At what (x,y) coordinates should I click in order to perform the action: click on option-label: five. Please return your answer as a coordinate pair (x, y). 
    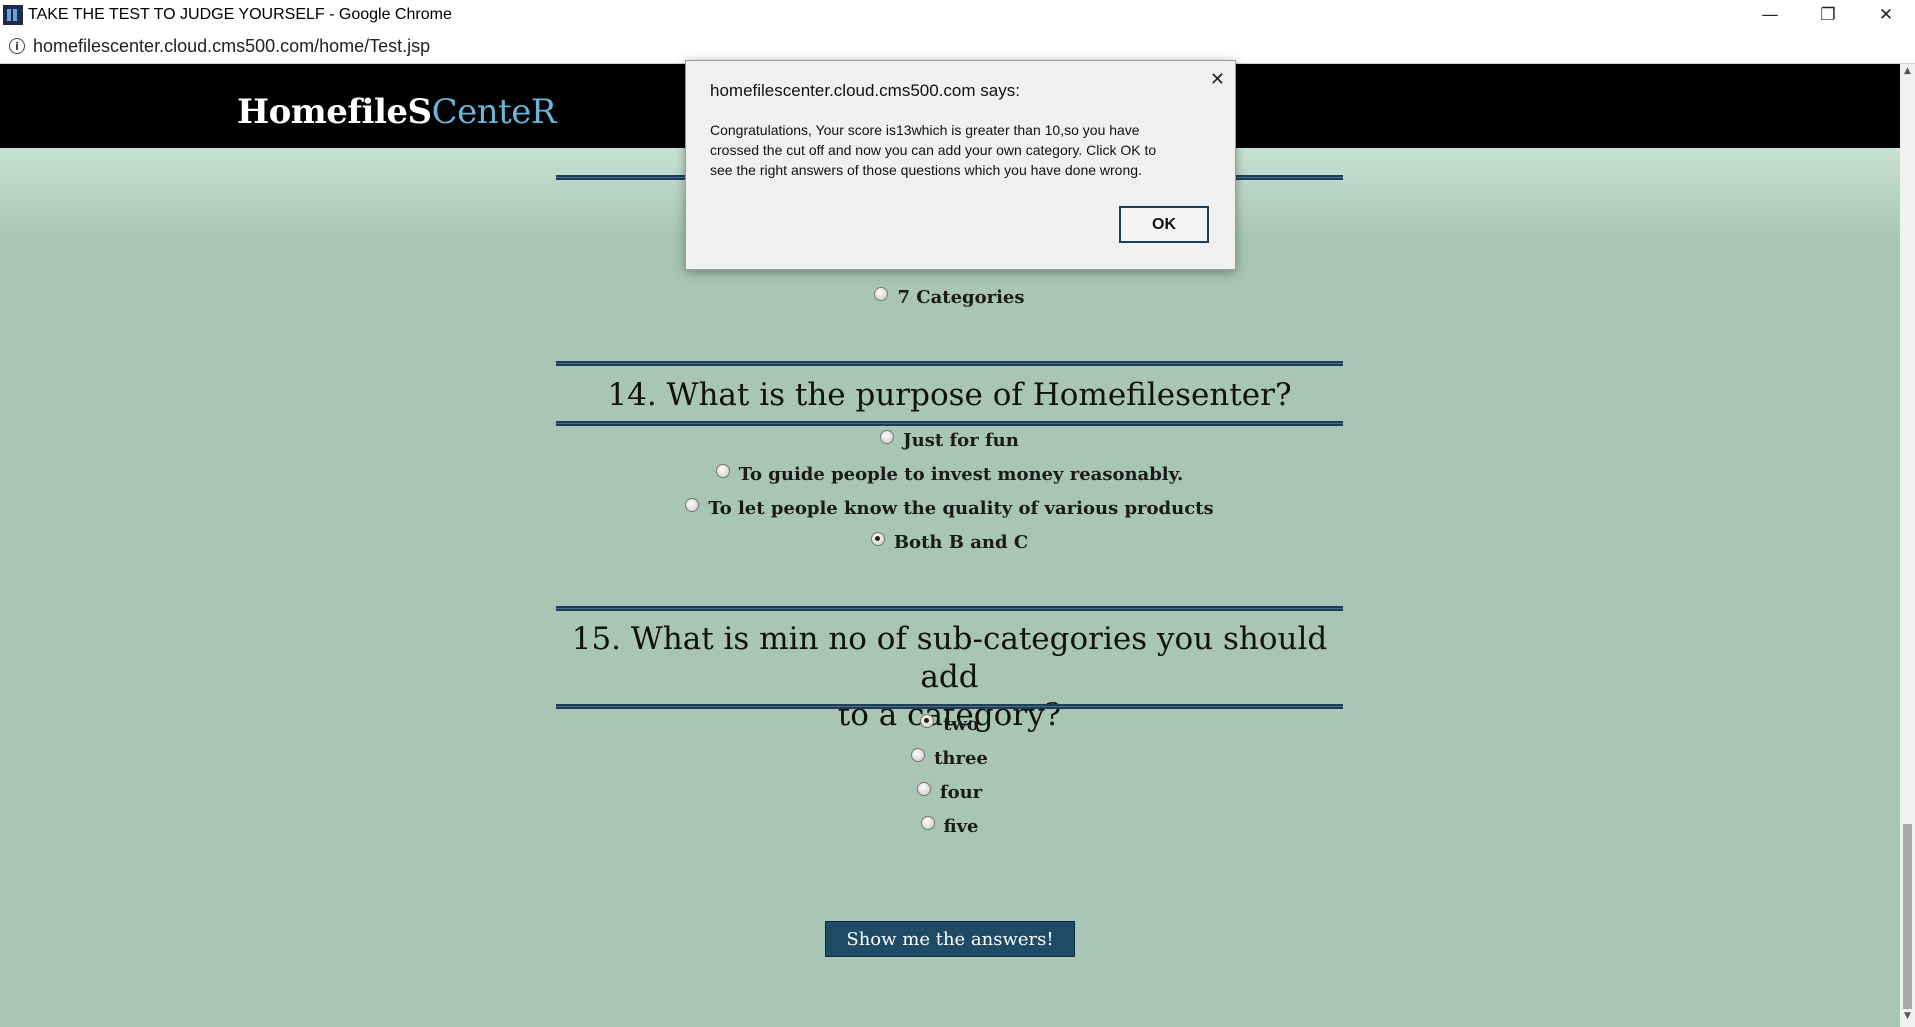
    Looking at the image, I should click on (961, 826).